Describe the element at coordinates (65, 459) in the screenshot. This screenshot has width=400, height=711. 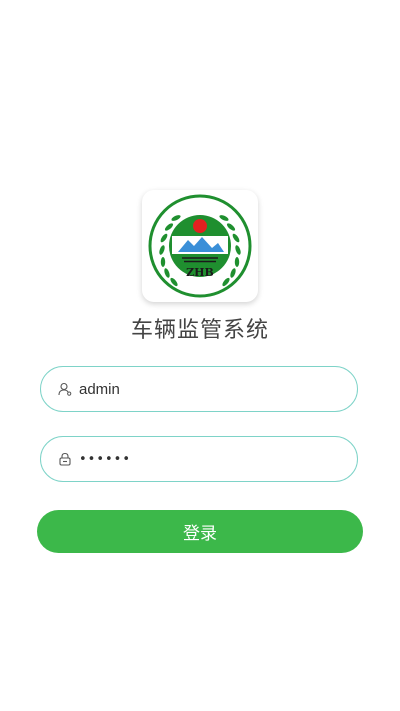
I see `lock-icon` at that location.